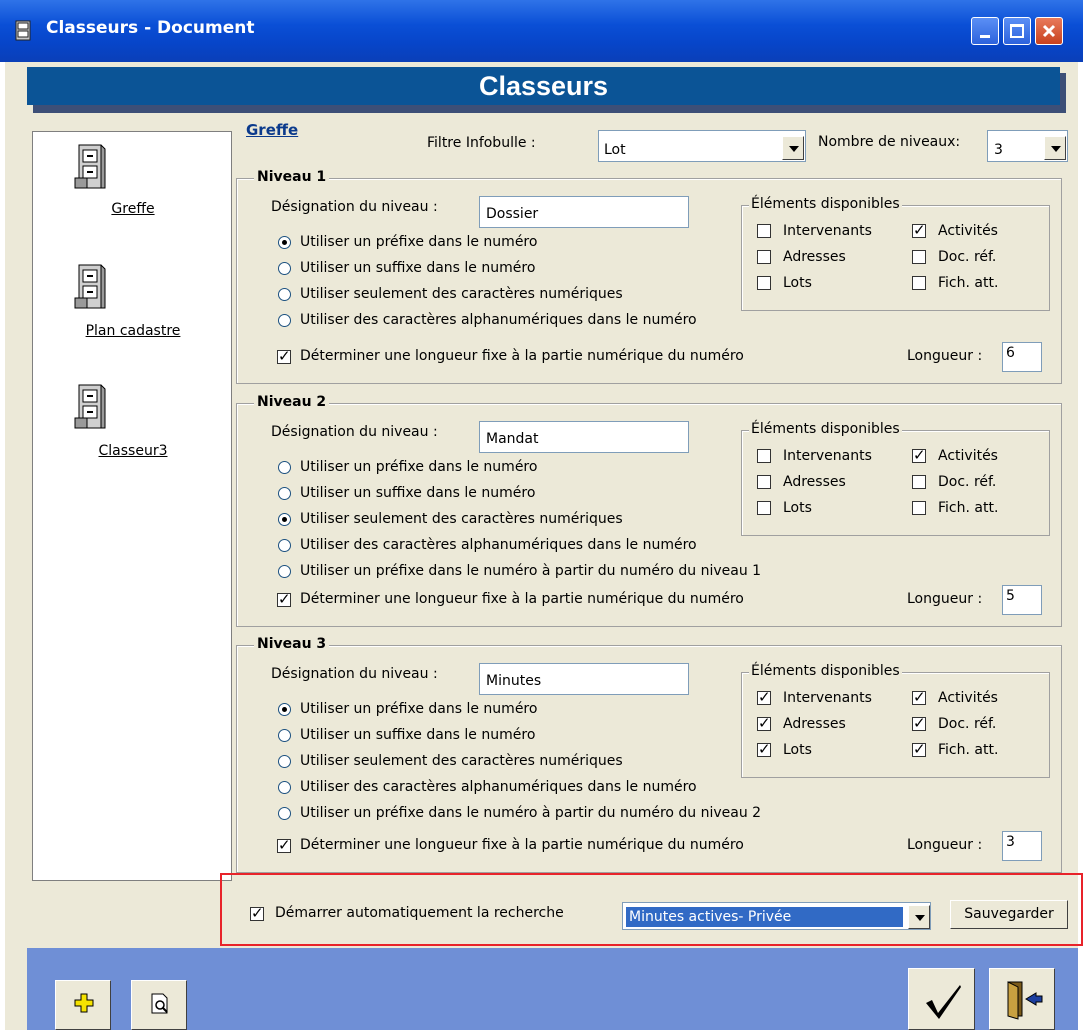  Describe the element at coordinates (584, 437) in the screenshot. I see `designation-input: Mandat` at that location.